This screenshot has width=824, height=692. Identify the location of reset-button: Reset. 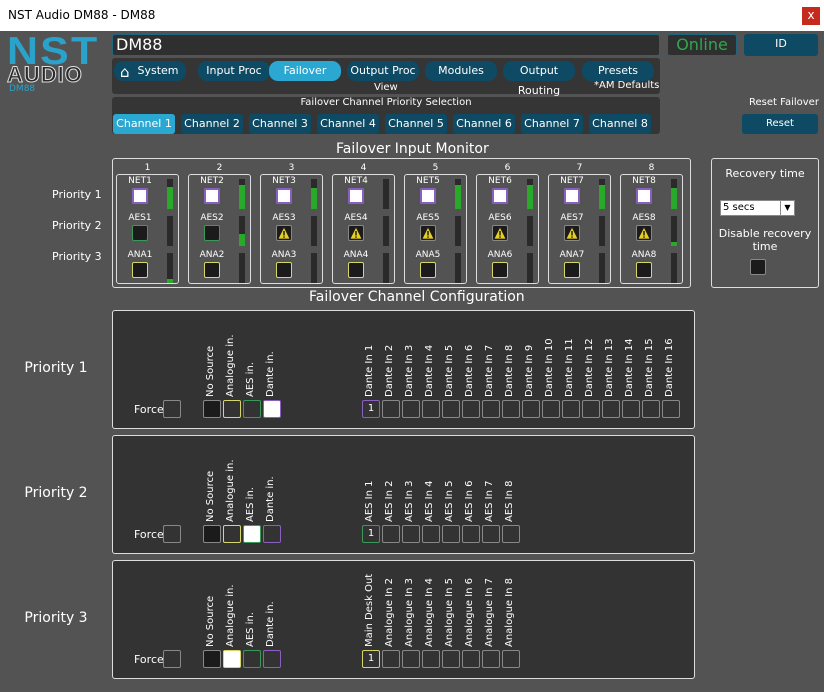
(780, 124).